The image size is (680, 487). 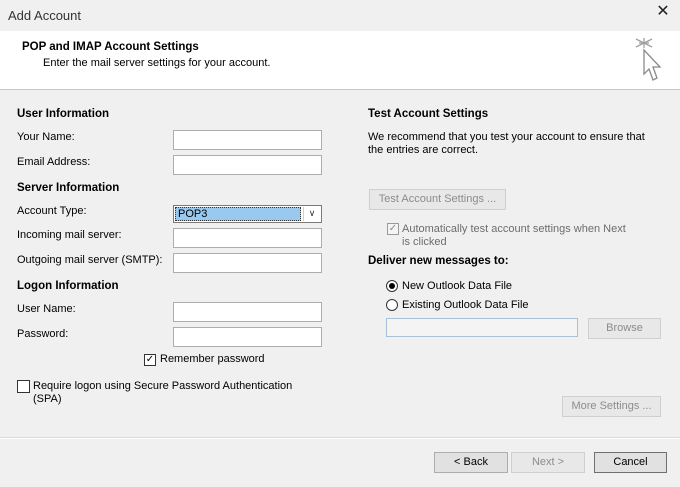 I want to click on existing-data-file-label: Existing Outlook Data File, so click(x=465, y=305).